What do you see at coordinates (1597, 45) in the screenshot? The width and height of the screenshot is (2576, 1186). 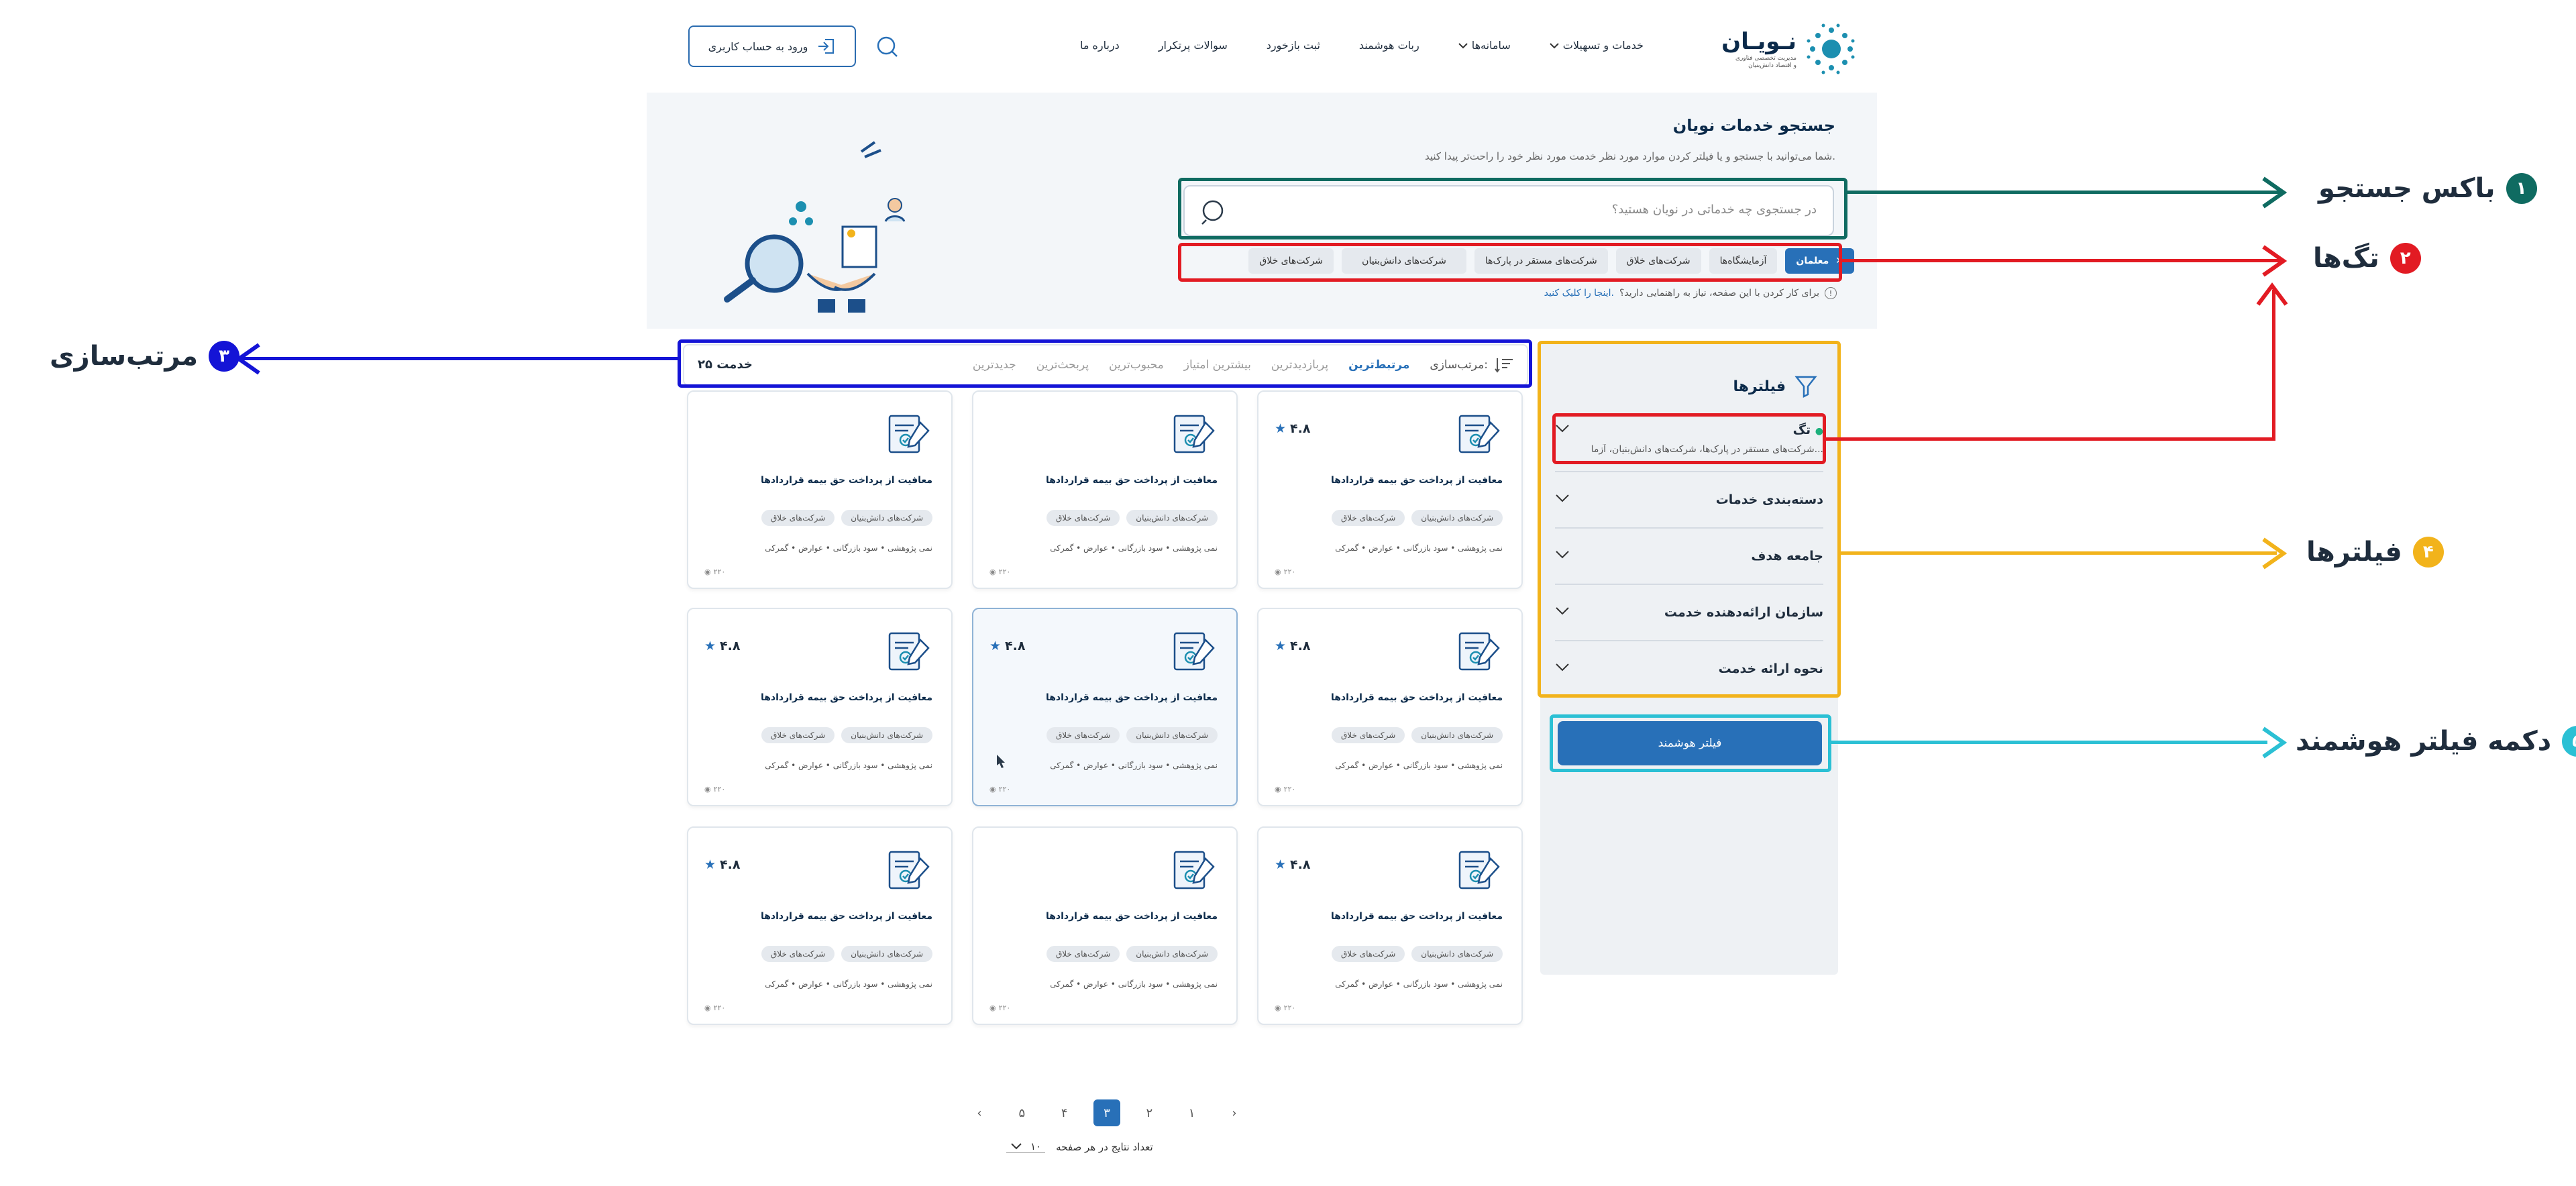 I see `menu-item-services: خدمات و تسهیلات` at bounding box center [1597, 45].